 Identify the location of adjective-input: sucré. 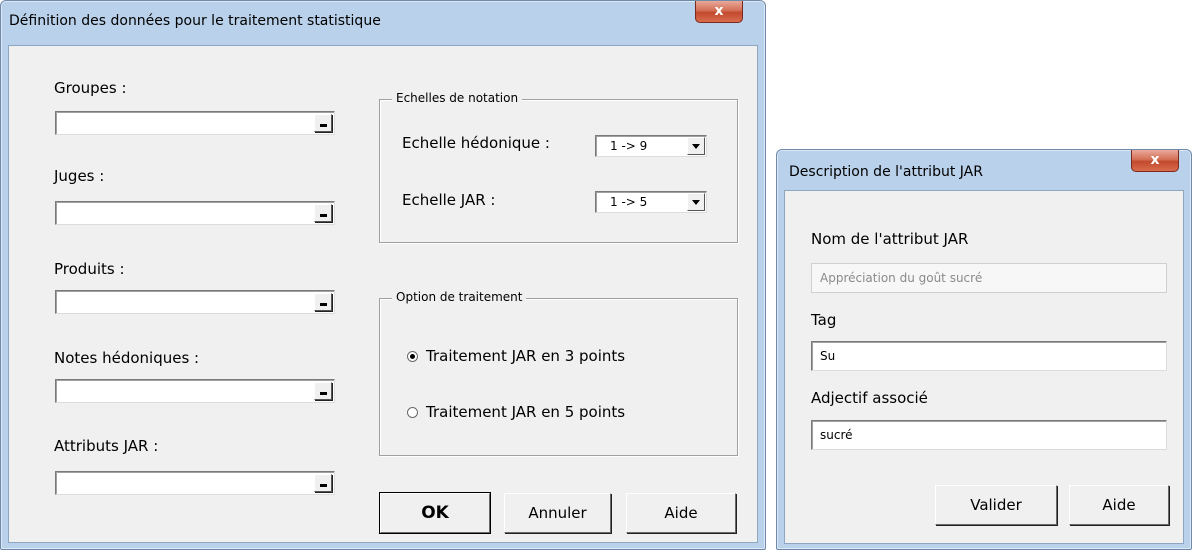
(989, 435).